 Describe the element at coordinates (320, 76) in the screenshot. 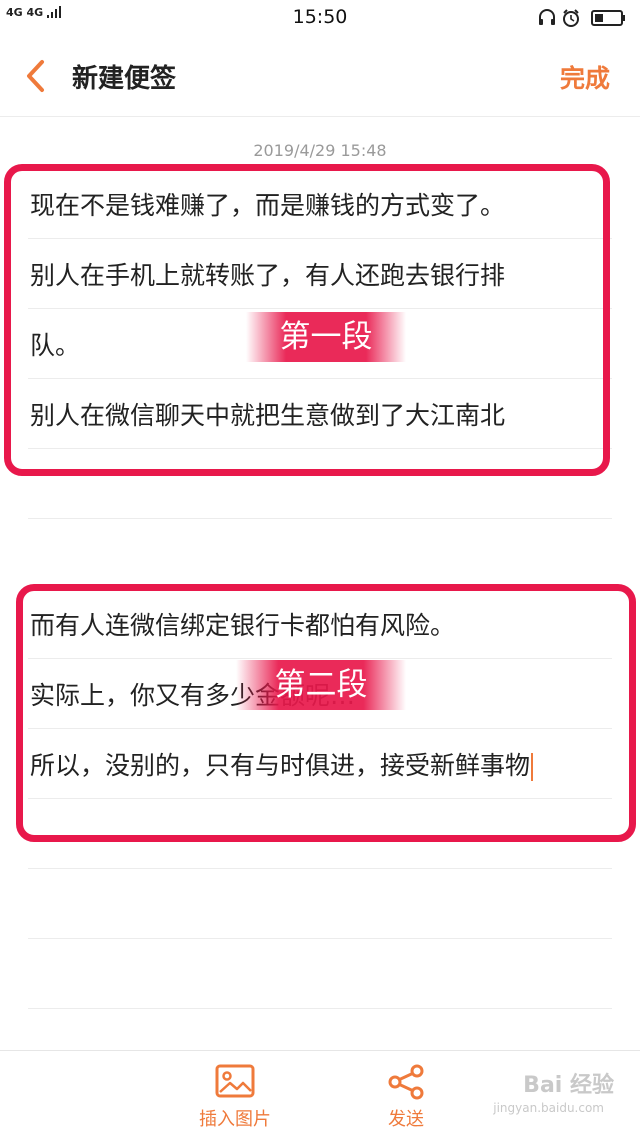

I see `header: 新建便签 完成` at that location.